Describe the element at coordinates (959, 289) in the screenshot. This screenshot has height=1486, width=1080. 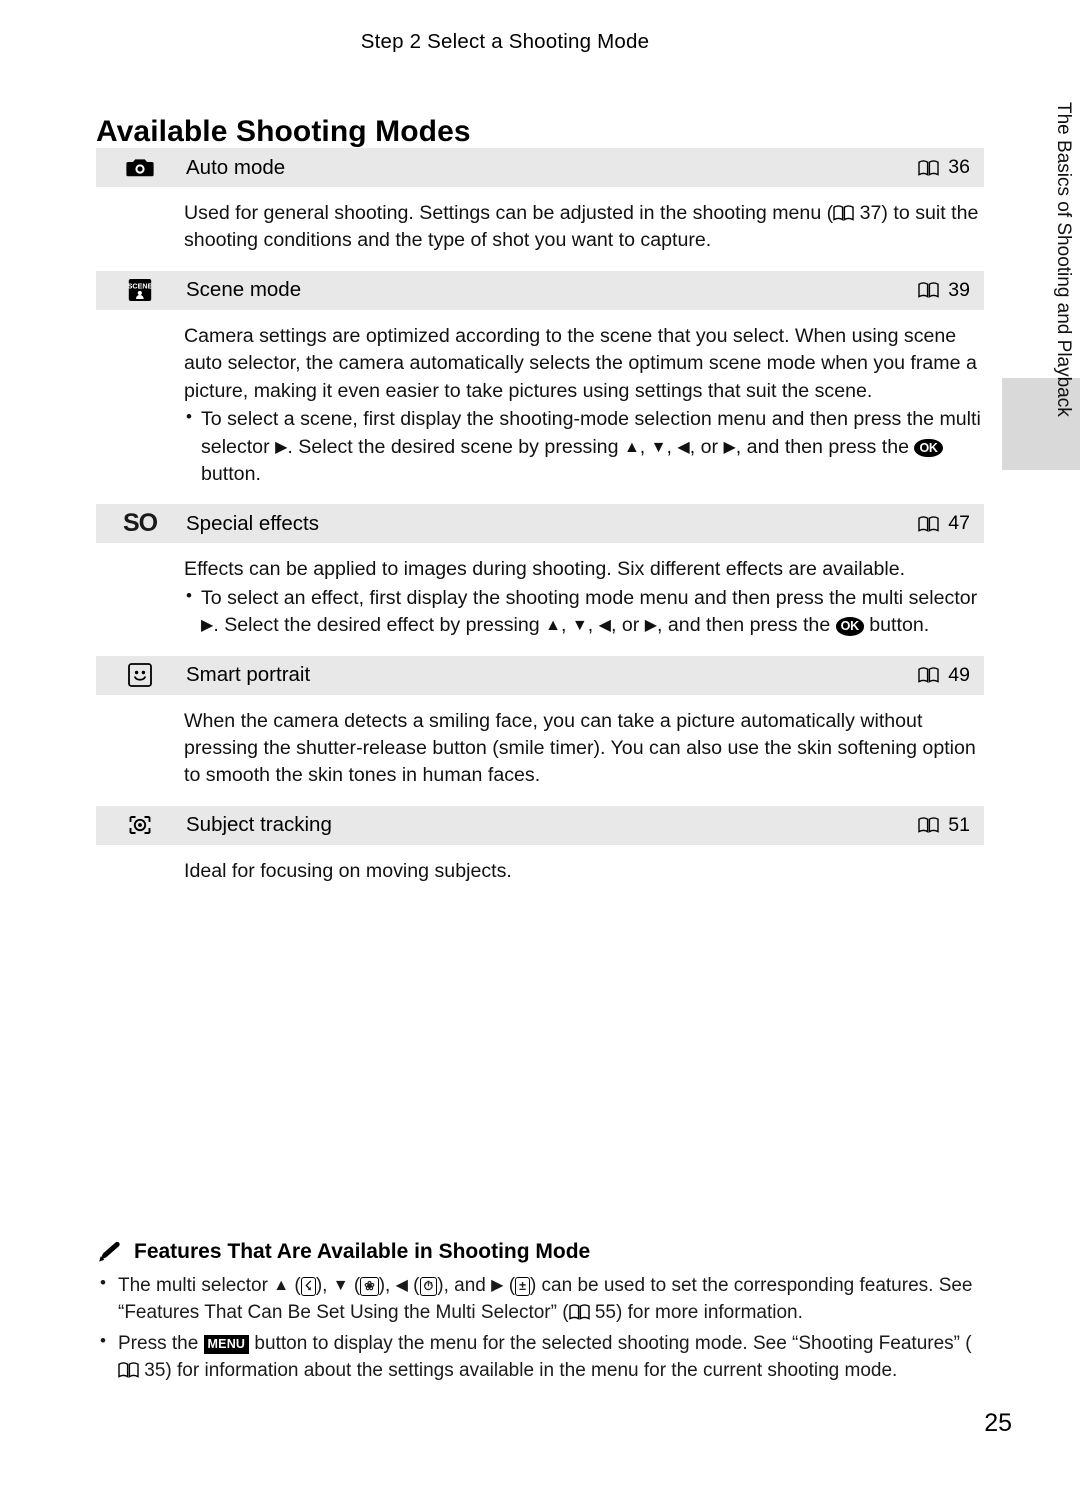
I see `mode-ref-number-scene: 39` at that location.